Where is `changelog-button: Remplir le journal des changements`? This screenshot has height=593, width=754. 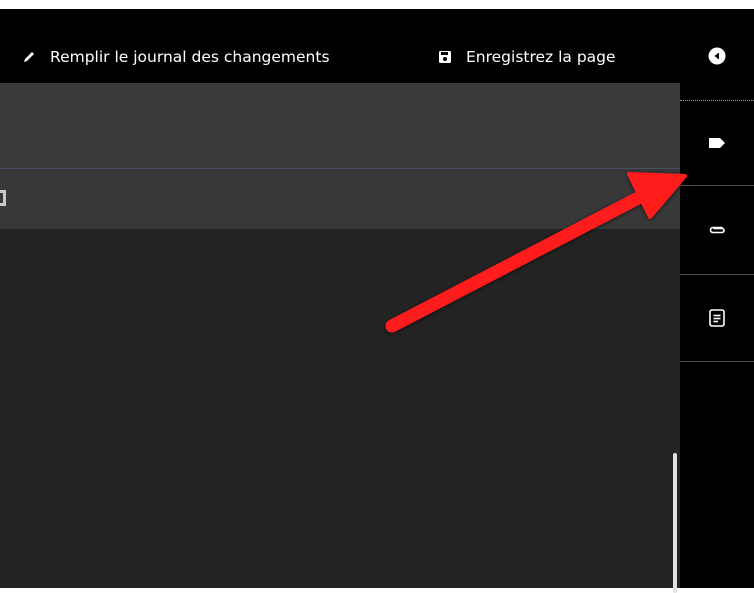 changelog-button: Remplir le journal des changements is located at coordinates (176, 57).